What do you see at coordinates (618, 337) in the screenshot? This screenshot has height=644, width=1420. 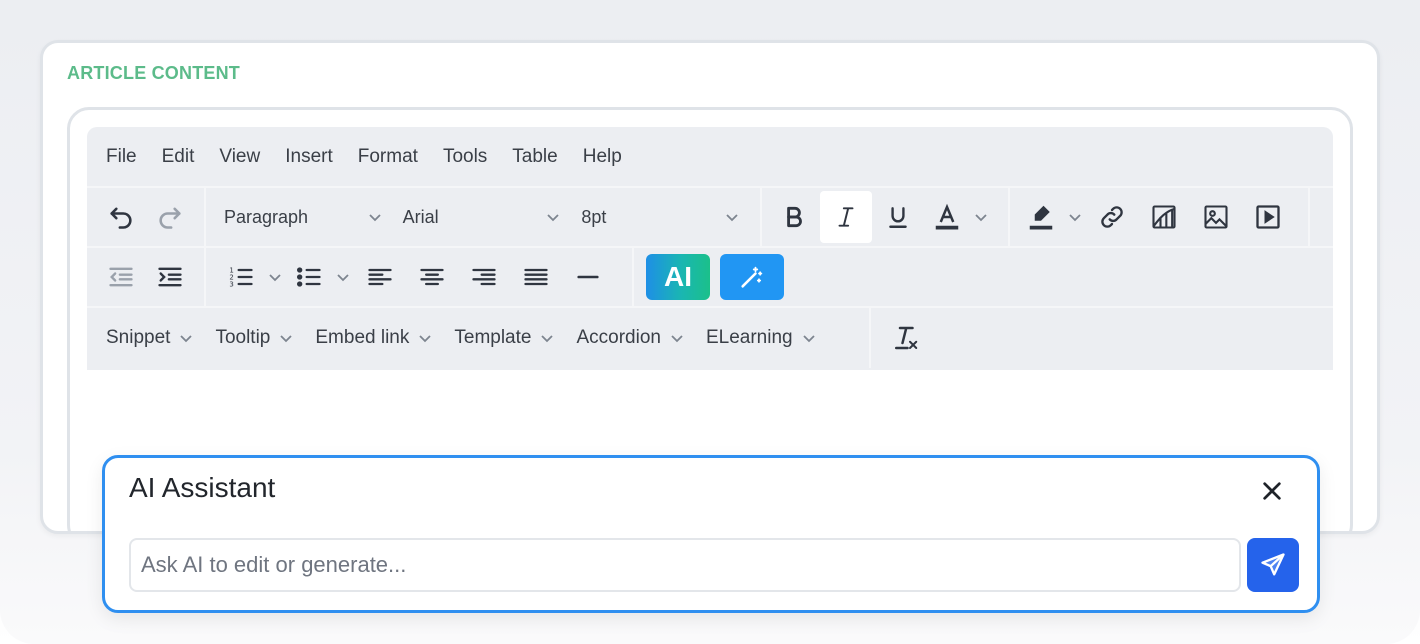 I see `accordion-label: Accordion` at bounding box center [618, 337].